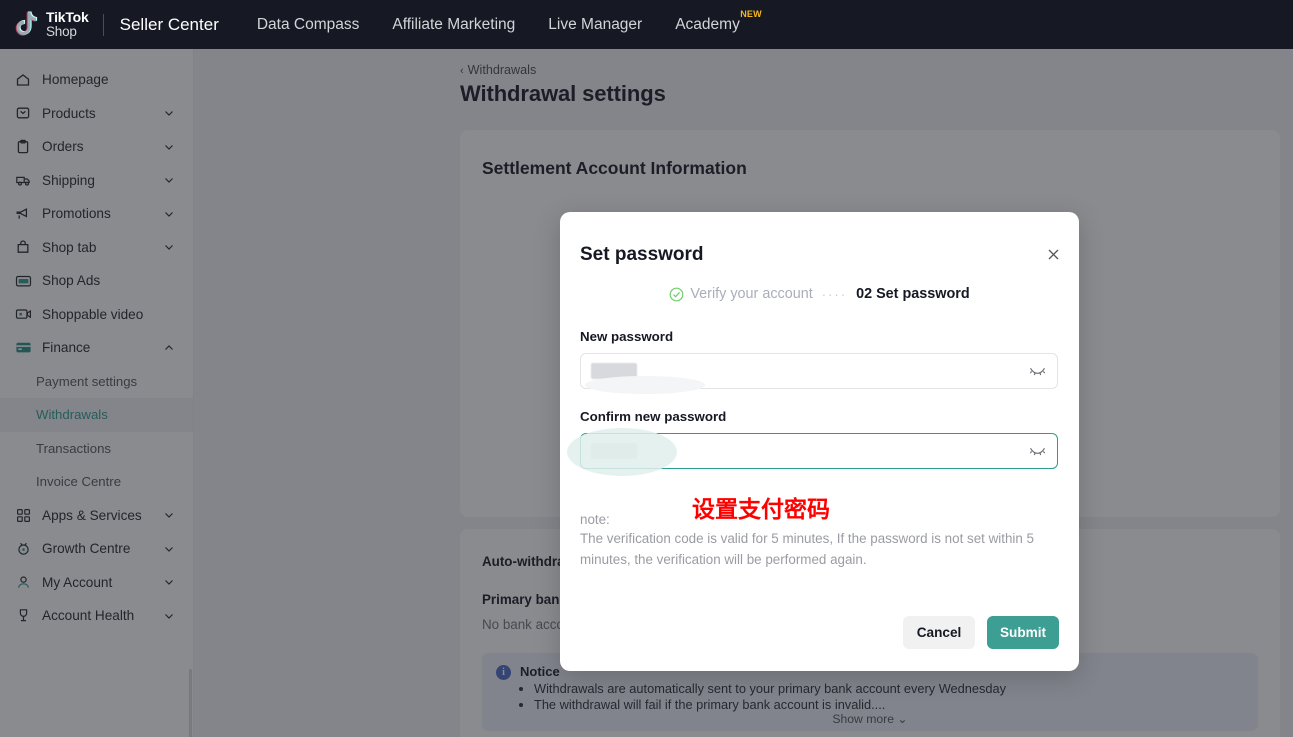 This screenshot has height=737, width=1293. Describe the element at coordinates (819, 294) in the screenshot. I see `dialog-stepper: Verify your account ···· 02 Set password` at that location.